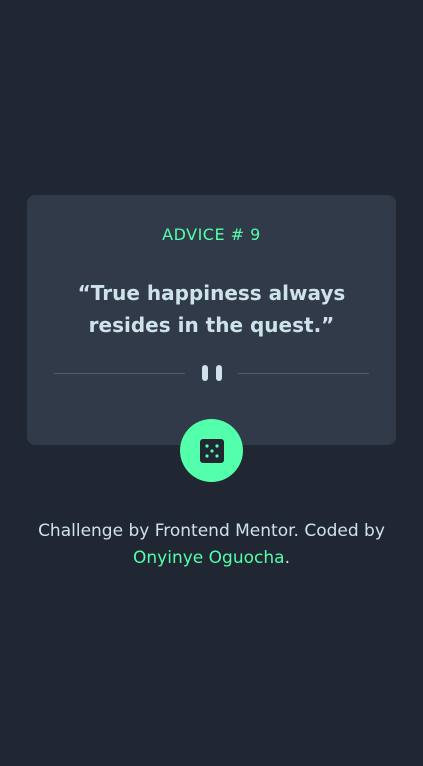 This screenshot has height=766, width=423. Describe the element at coordinates (119, 373) in the screenshot. I see `divider-line-left` at that location.